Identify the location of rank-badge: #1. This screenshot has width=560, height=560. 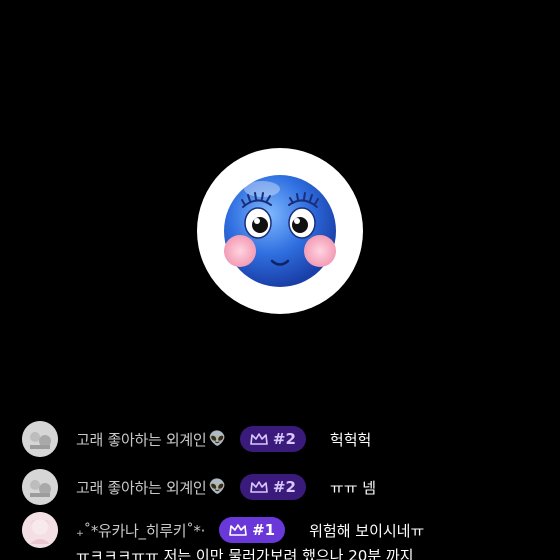
(252, 530).